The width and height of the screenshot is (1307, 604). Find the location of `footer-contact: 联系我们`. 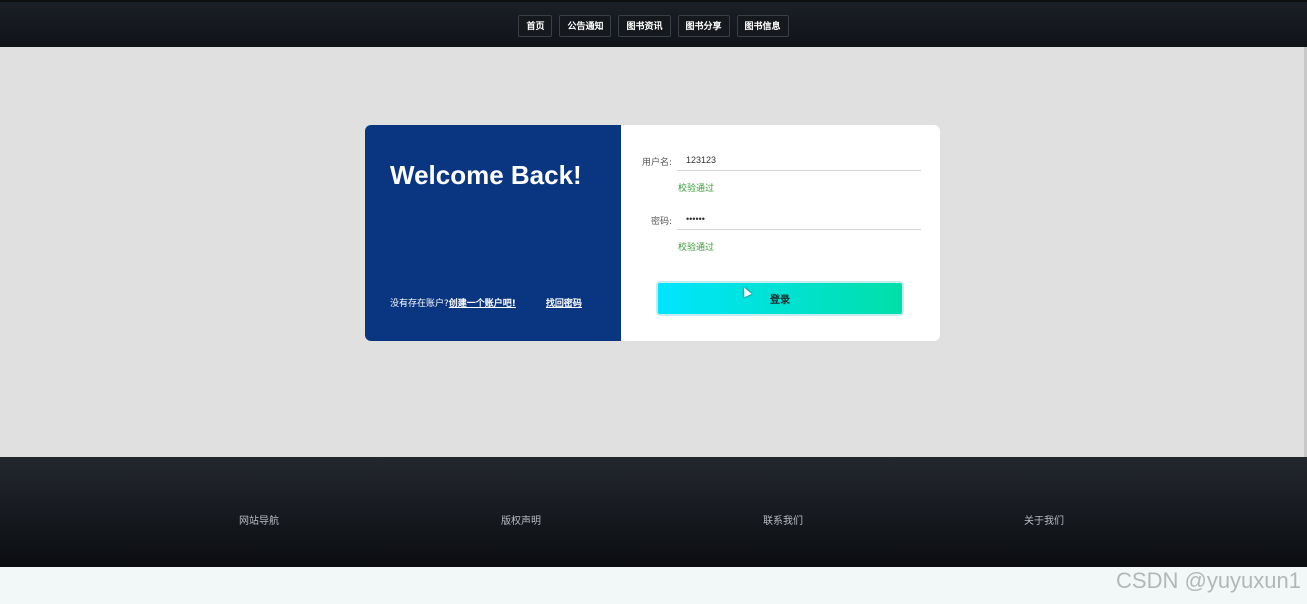

footer-contact: 联系我们 is located at coordinates (783, 519).